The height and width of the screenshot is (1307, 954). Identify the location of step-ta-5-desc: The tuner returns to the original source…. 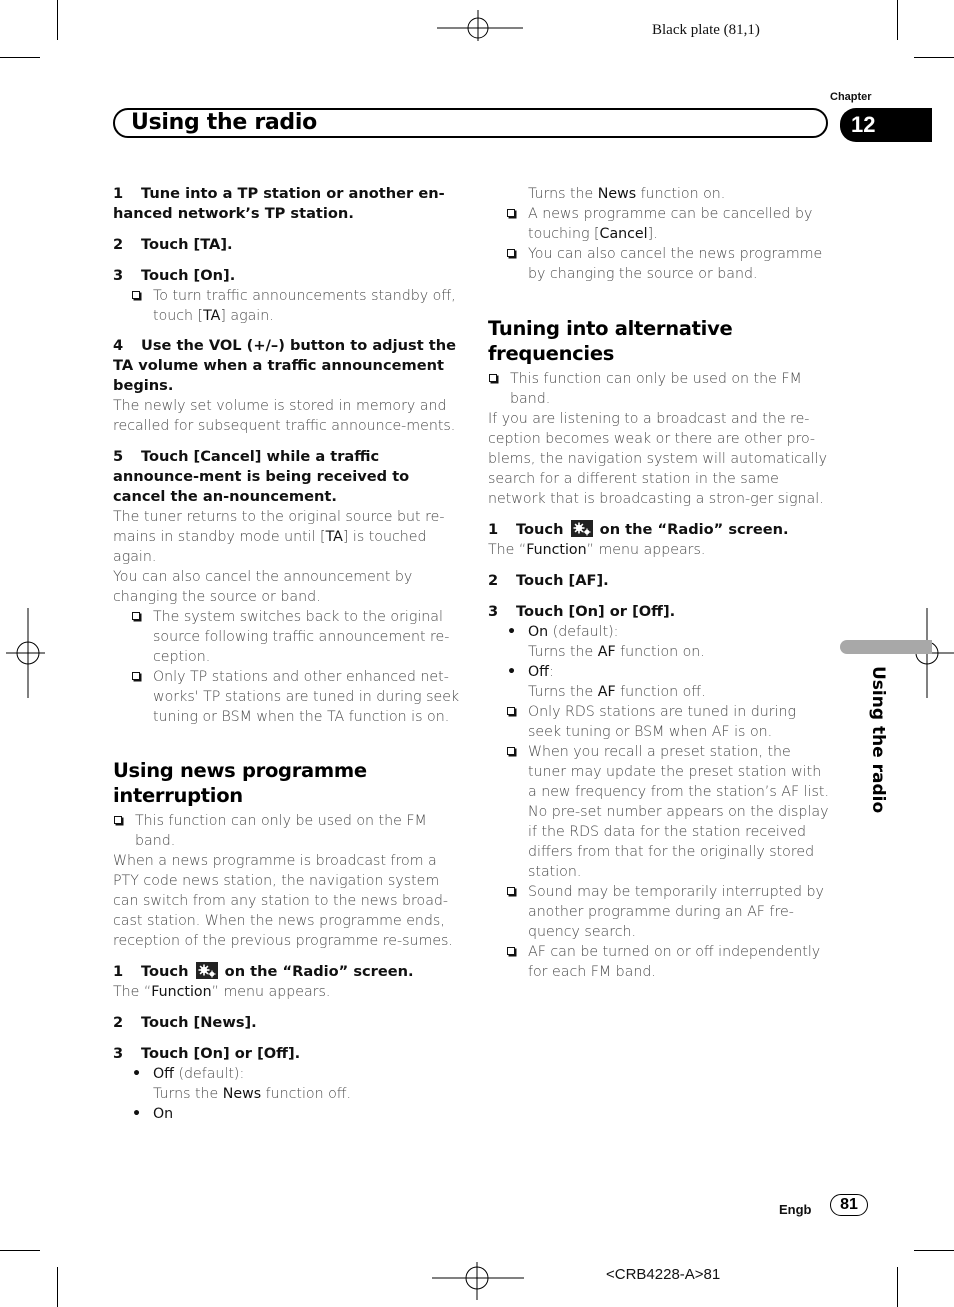
(279, 537).